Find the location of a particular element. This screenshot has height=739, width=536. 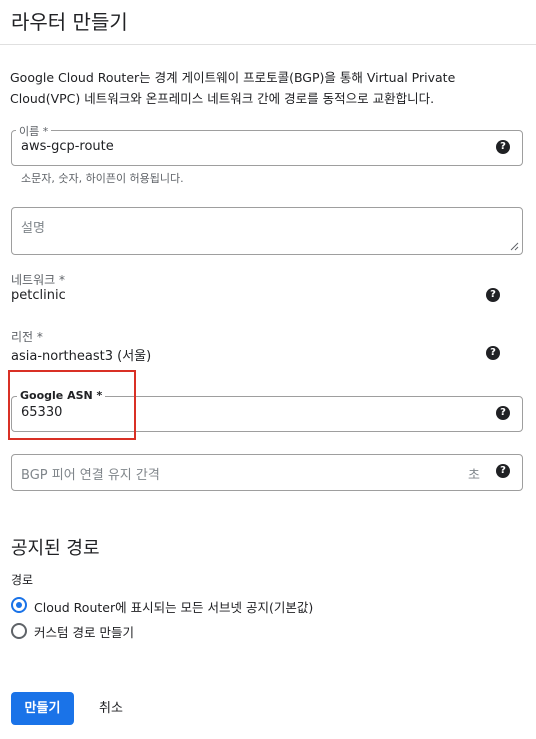

radio-custom-routes is located at coordinates (19, 631).